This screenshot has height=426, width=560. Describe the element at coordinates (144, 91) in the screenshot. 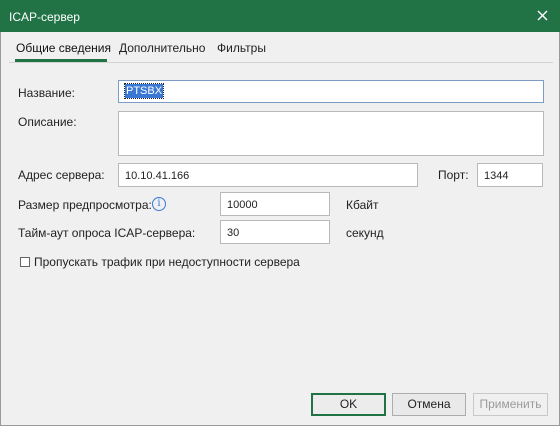

I see `name-value: PTSBX` at that location.